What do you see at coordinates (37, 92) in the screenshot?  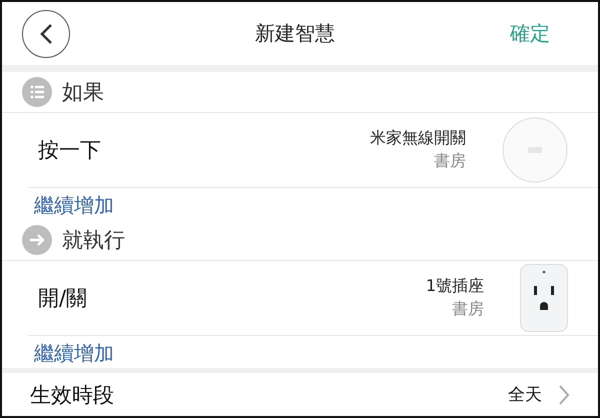 I see `list-icon` at bounding box center [37, 92].